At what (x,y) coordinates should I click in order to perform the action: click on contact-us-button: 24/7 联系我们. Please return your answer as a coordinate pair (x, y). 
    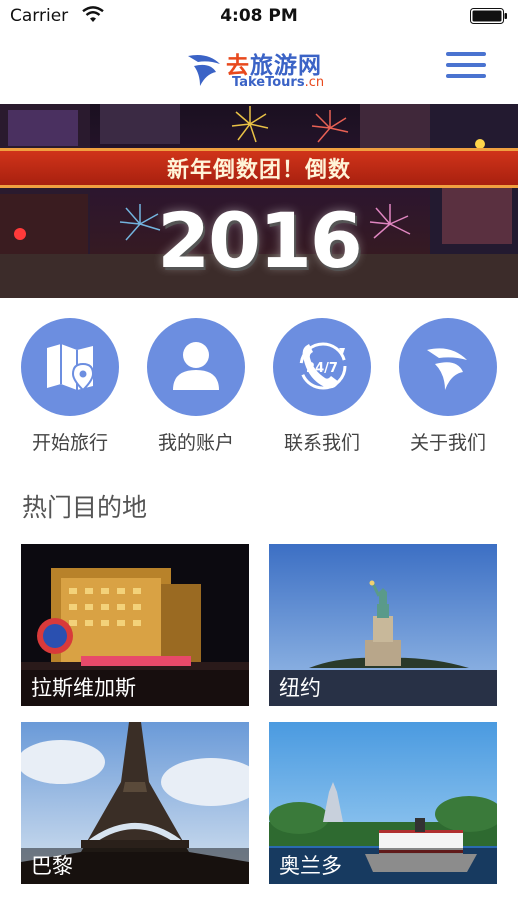
    Looking at the image, I should click on (322, 388).